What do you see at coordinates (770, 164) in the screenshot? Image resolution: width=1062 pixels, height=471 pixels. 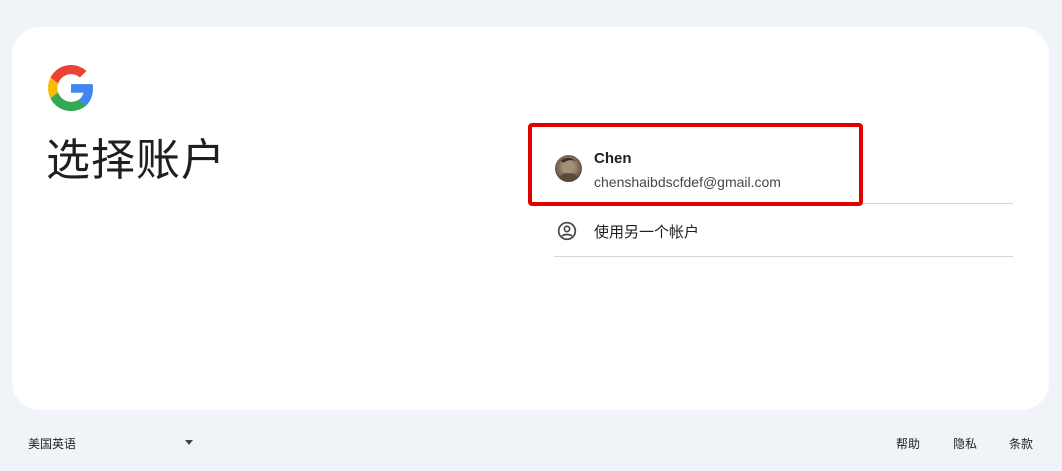 I see `account-item-chen: Chen chenshaibdscfdef@gmail.com` at bounding box center [770, 164].